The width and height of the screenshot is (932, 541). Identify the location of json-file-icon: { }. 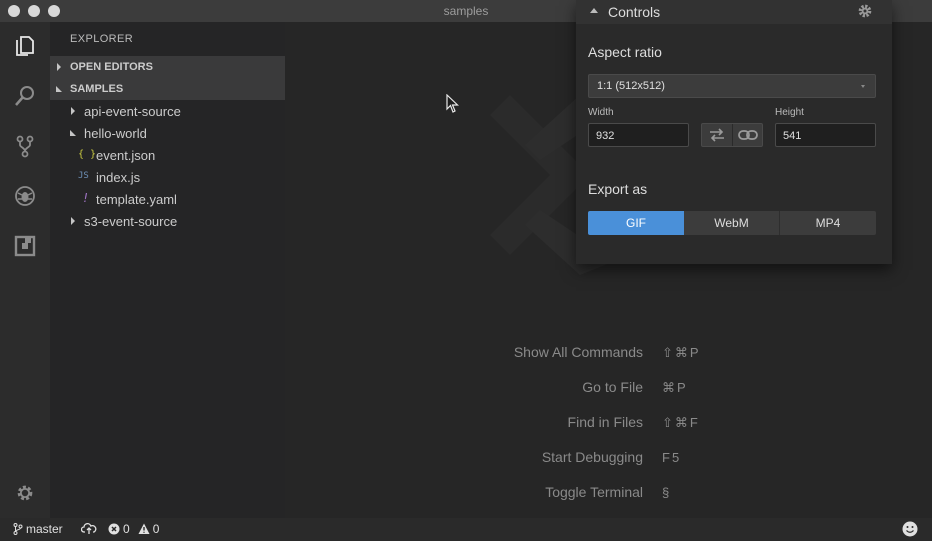
(87, 154).